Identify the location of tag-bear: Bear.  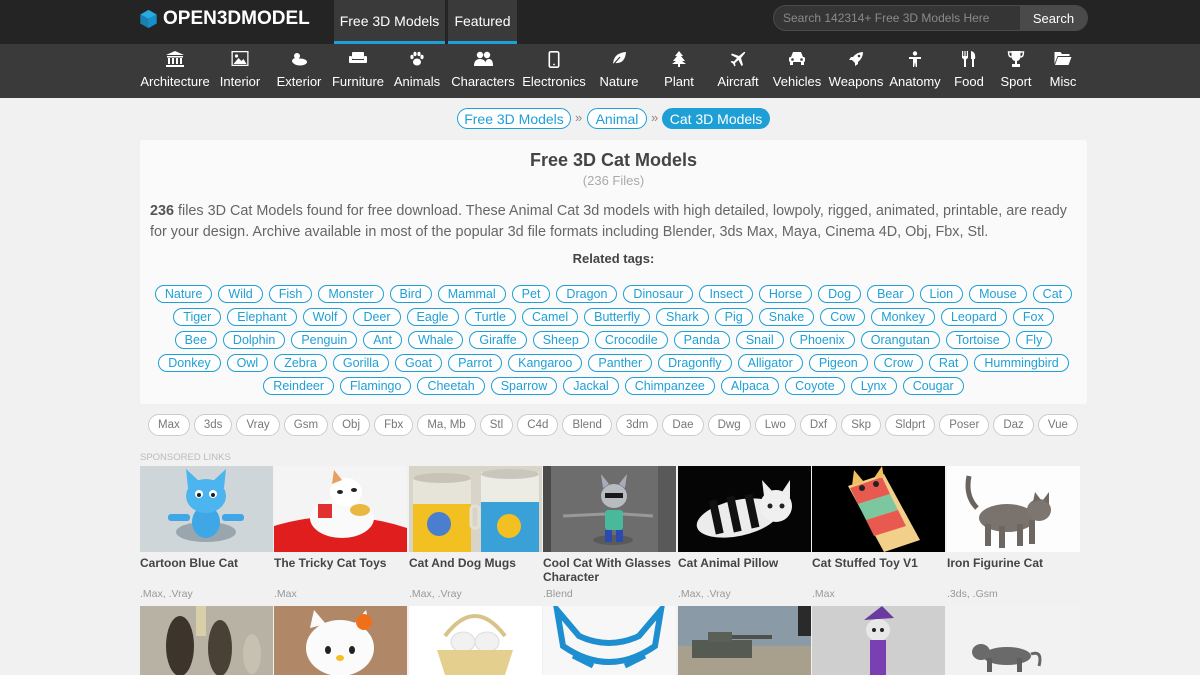
(890, 294).